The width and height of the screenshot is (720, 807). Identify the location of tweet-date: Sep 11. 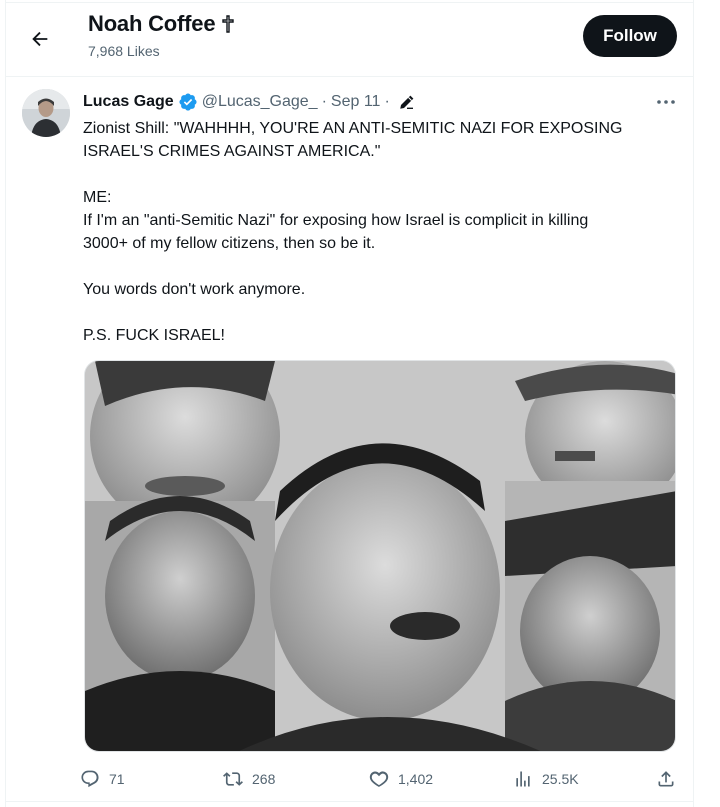
(356, 102).